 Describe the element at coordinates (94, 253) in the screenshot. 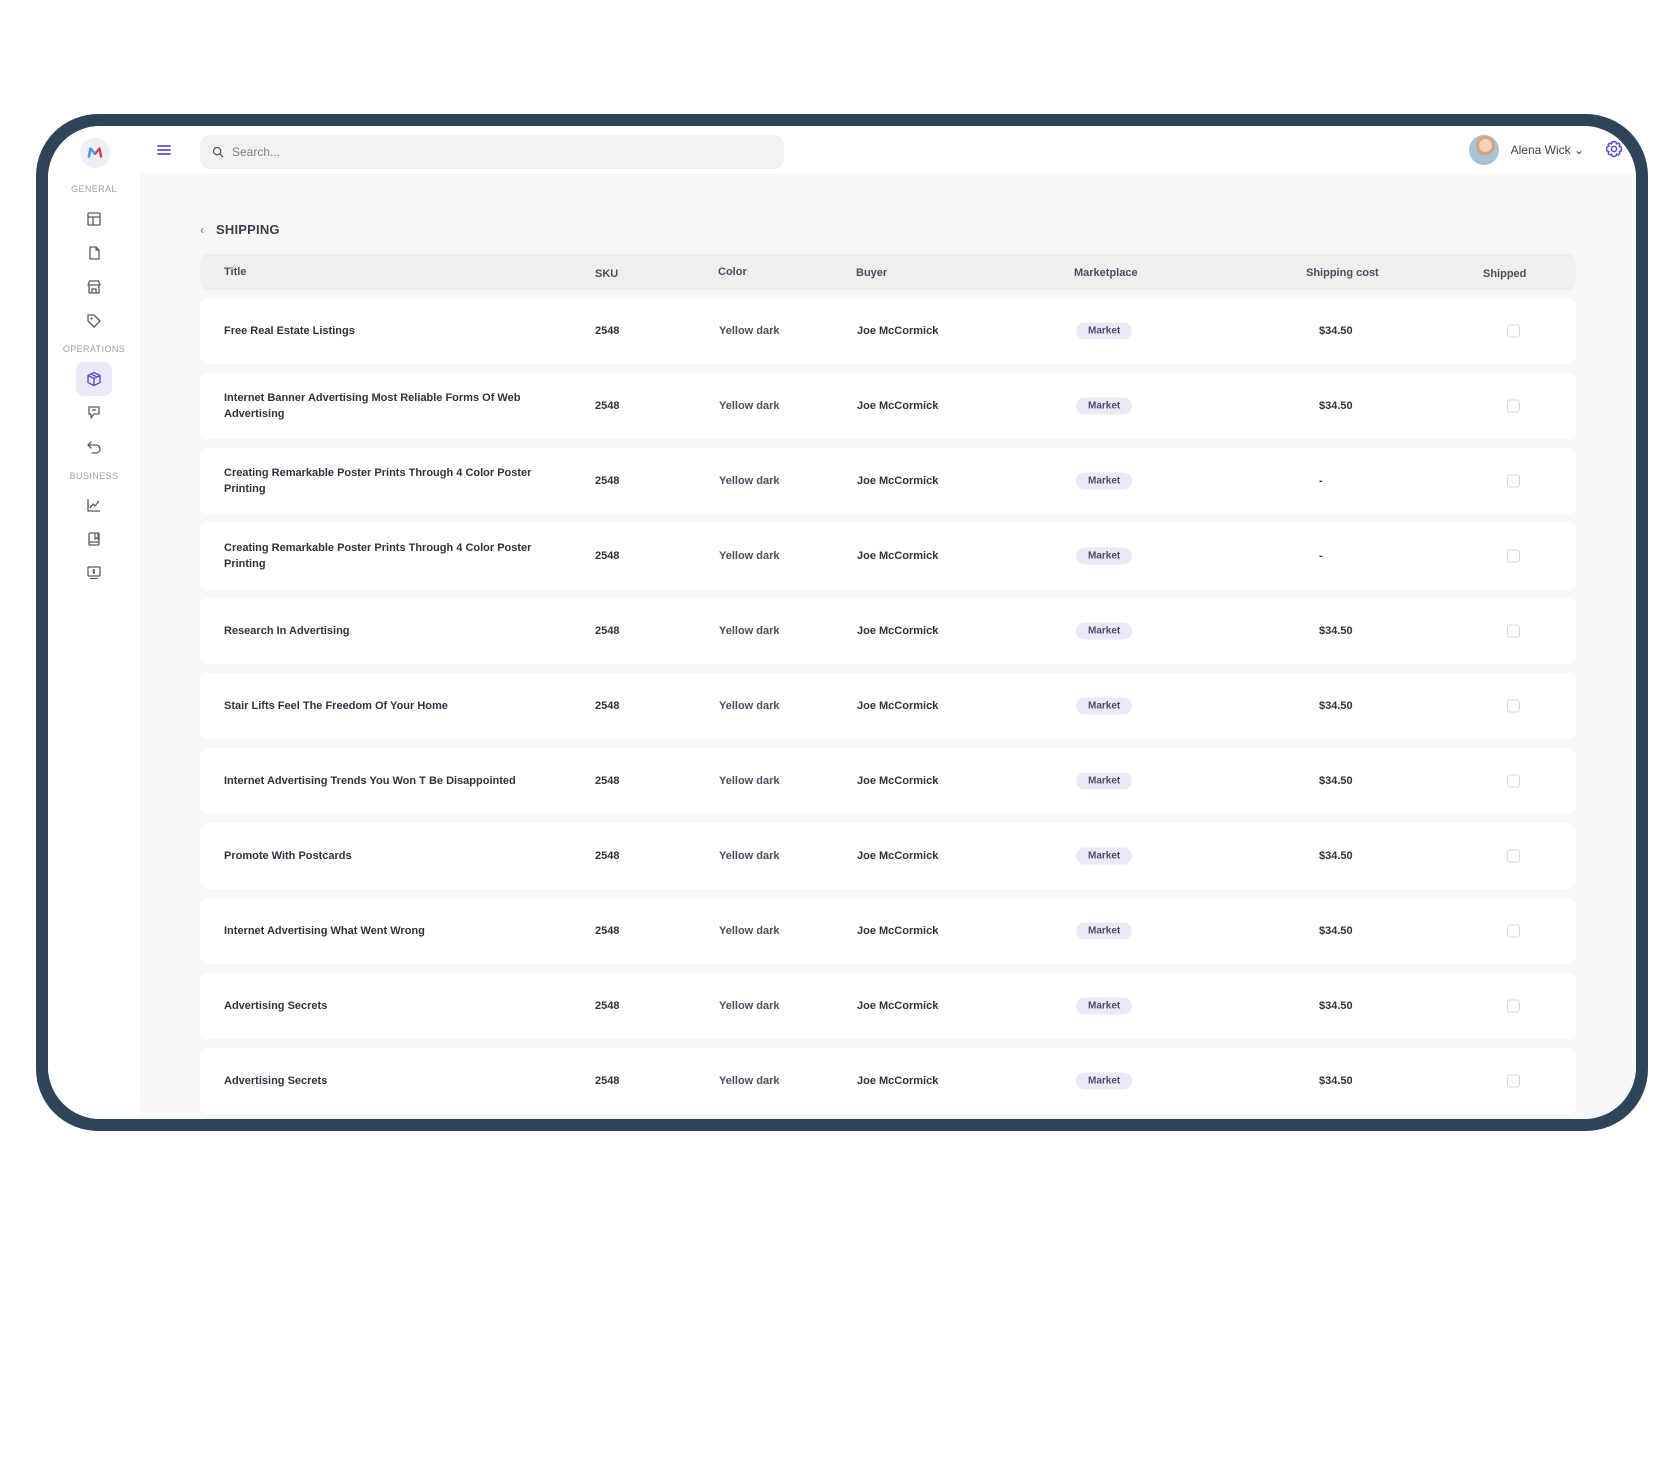

I see `sidebar-item-documents` at that location.